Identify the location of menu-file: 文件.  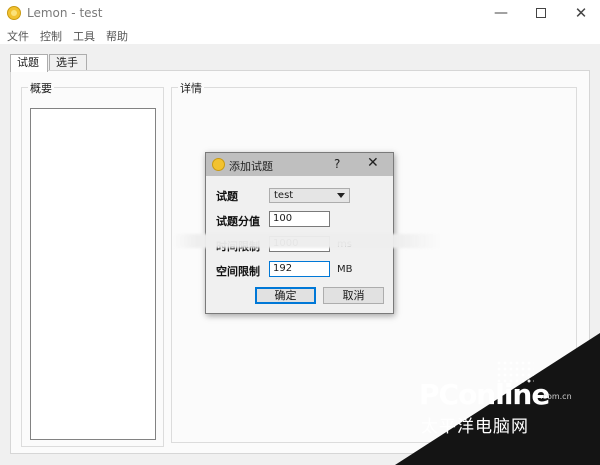
(18, 36).